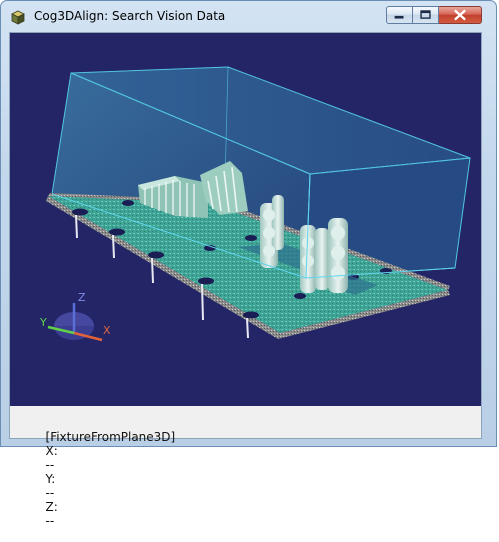 The height and width of the screenshot is (542, 499). What do you see at coordinates (18, 17) in the screenshot?
I see `cube-app-icon` at bounding box center [18, 17].